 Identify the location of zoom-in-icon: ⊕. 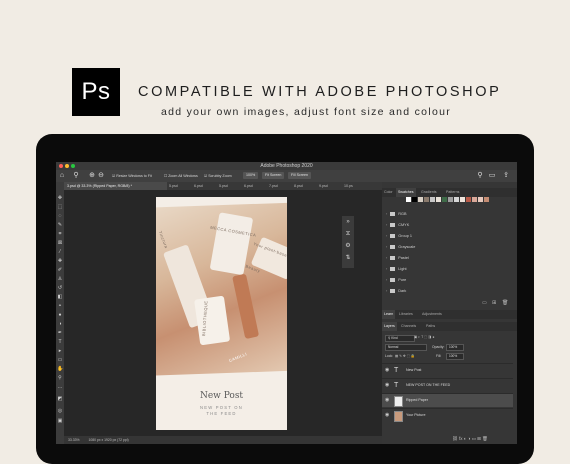
(92, 176).